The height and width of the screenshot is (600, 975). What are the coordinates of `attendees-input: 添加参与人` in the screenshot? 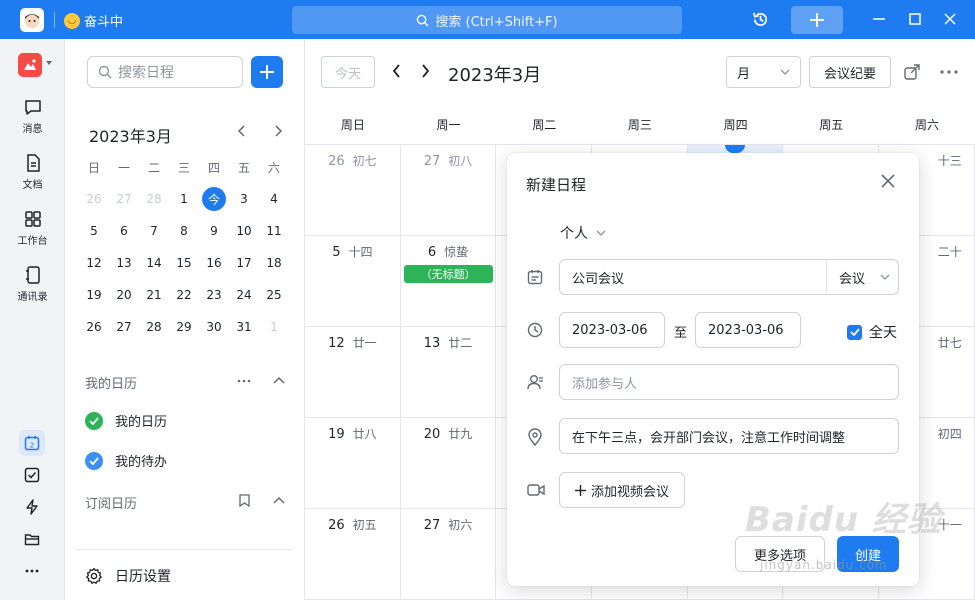 It's located at (729, 382).